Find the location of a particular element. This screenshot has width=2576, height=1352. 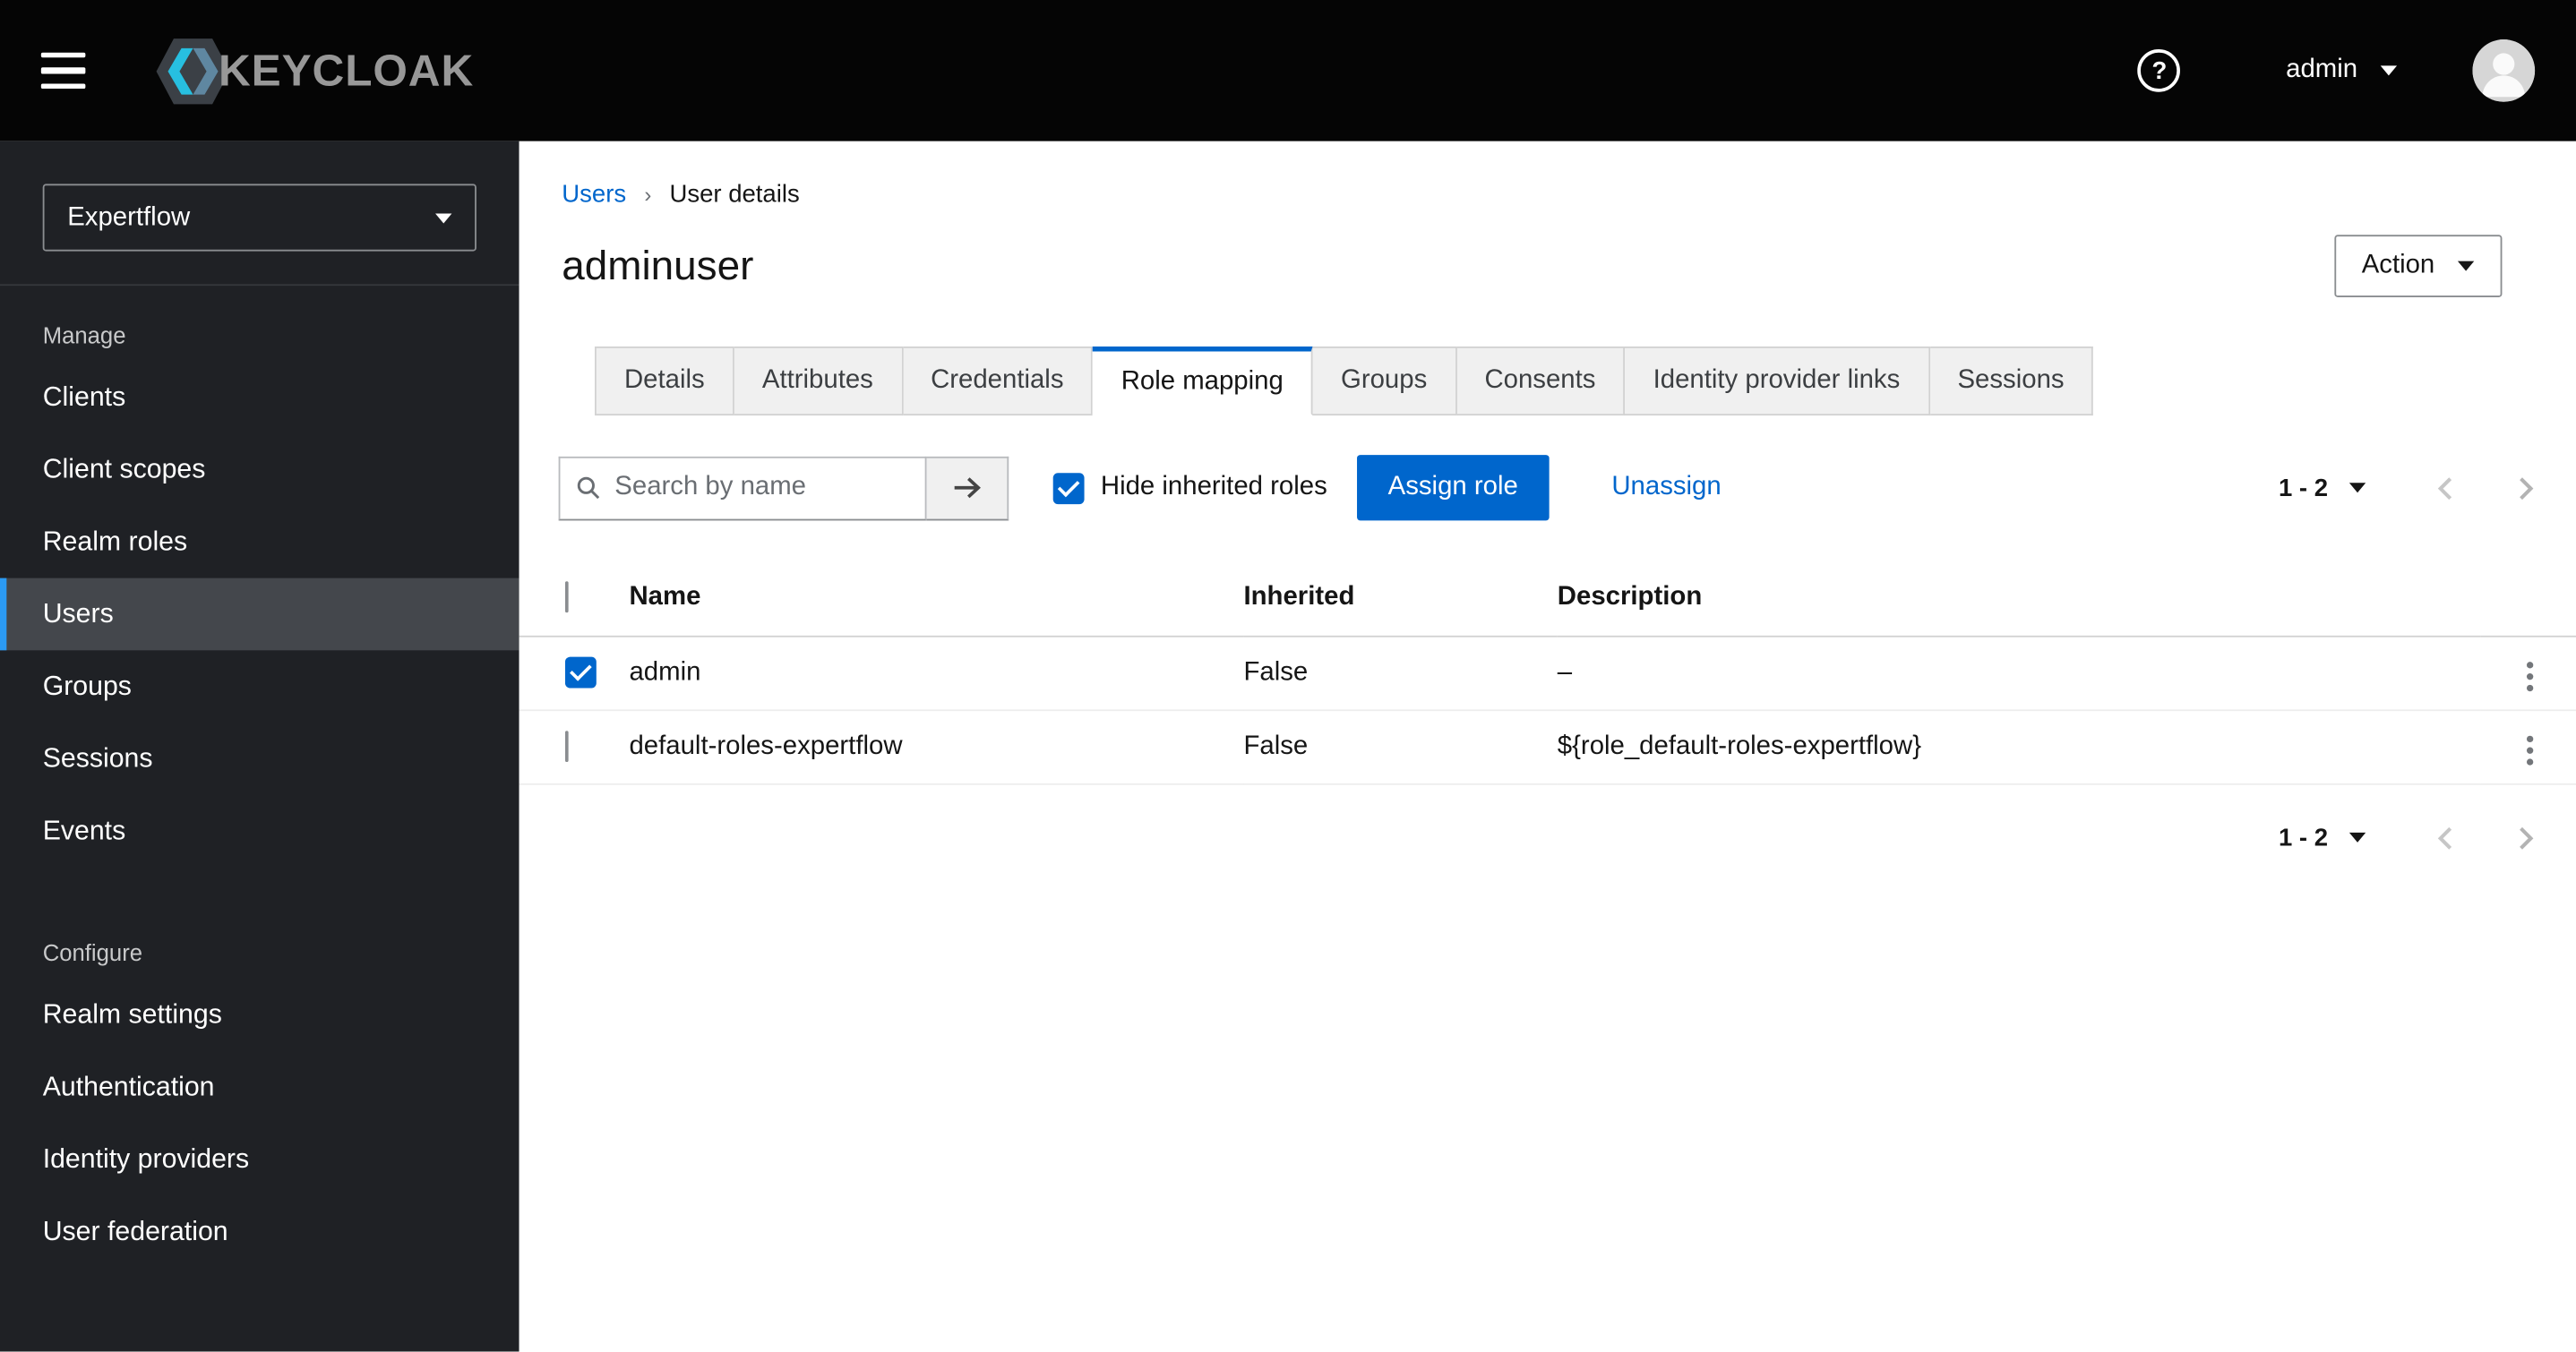

realm-selector-value: Expertflow is located at coordinates (129, 216).